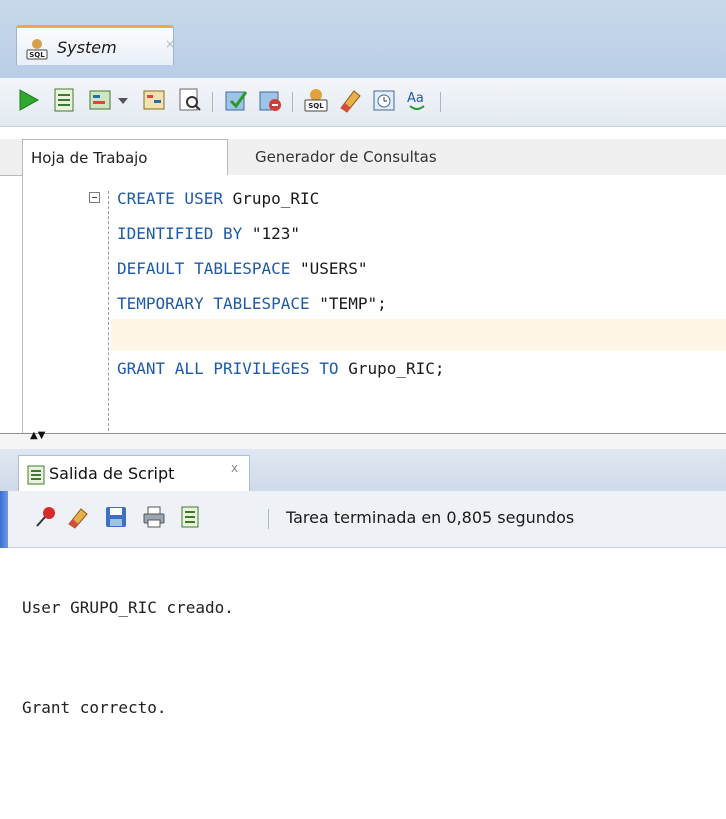 Image resolution: width=726 pixels, height=819 pixels. Describe the element at coordinates (170, 44) in the screenshot. I see `close-tab-icon: ×` at that location.